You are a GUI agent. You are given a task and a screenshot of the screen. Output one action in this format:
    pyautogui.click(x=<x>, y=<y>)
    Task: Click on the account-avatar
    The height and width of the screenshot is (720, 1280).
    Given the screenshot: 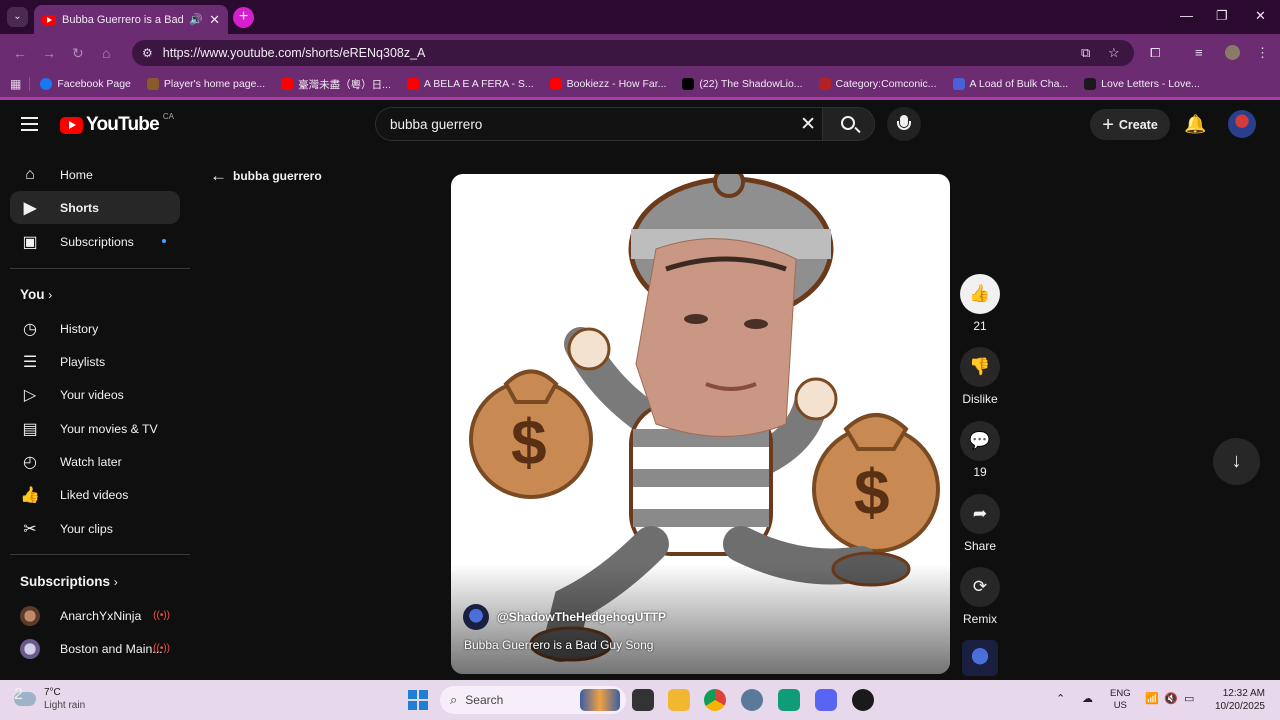 What is the action you would take?
    pyautogui.click(x=1242, y=124)
    